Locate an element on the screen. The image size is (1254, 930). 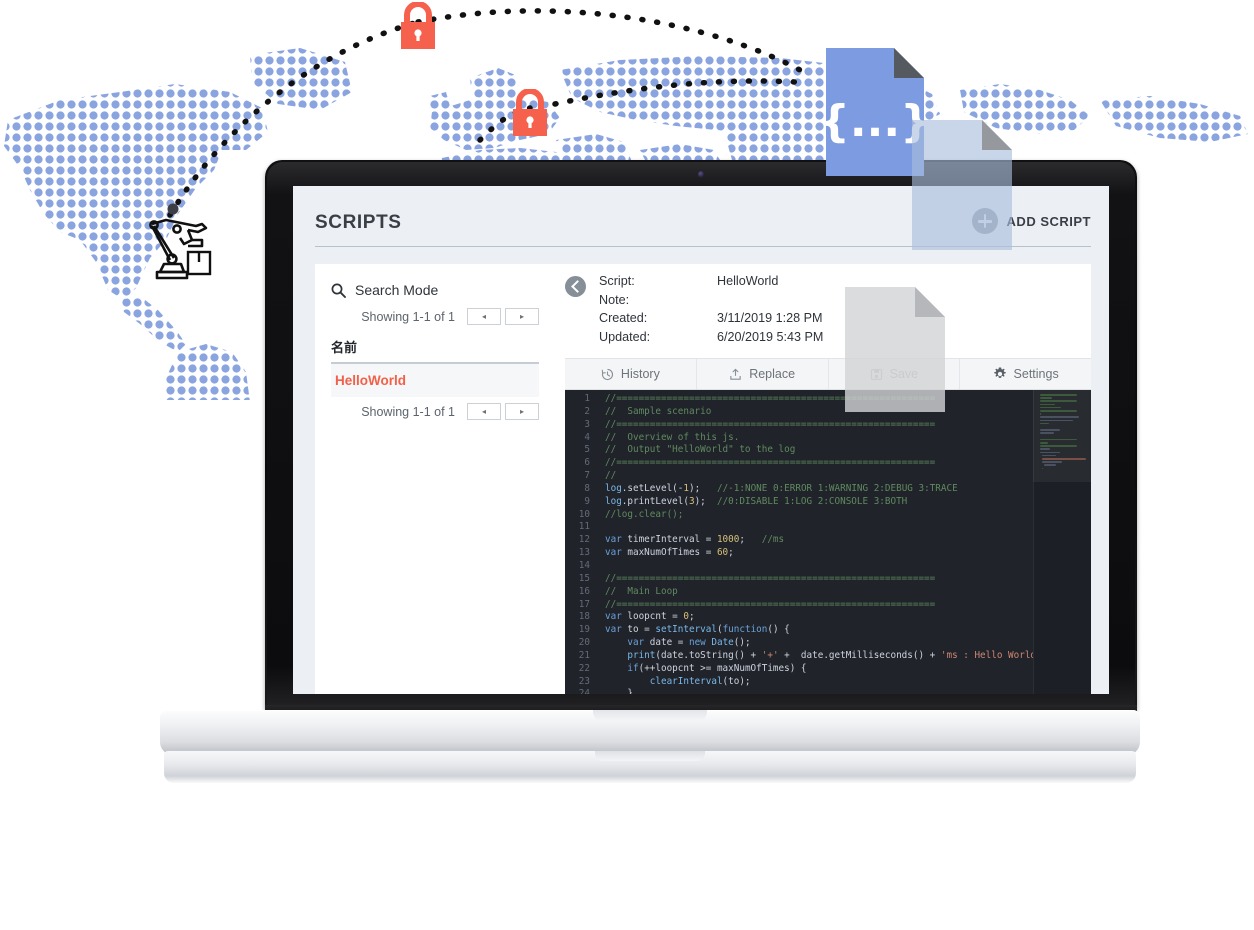
tab-save: Save is located at coordinates (895, 374).